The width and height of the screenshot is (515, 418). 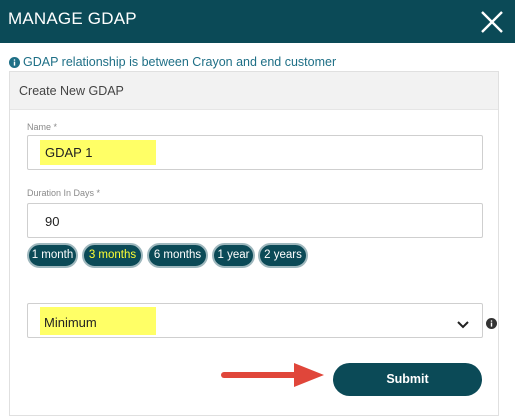 I want to click on preset-2-years: 2 years, so click(x=283, y=255).